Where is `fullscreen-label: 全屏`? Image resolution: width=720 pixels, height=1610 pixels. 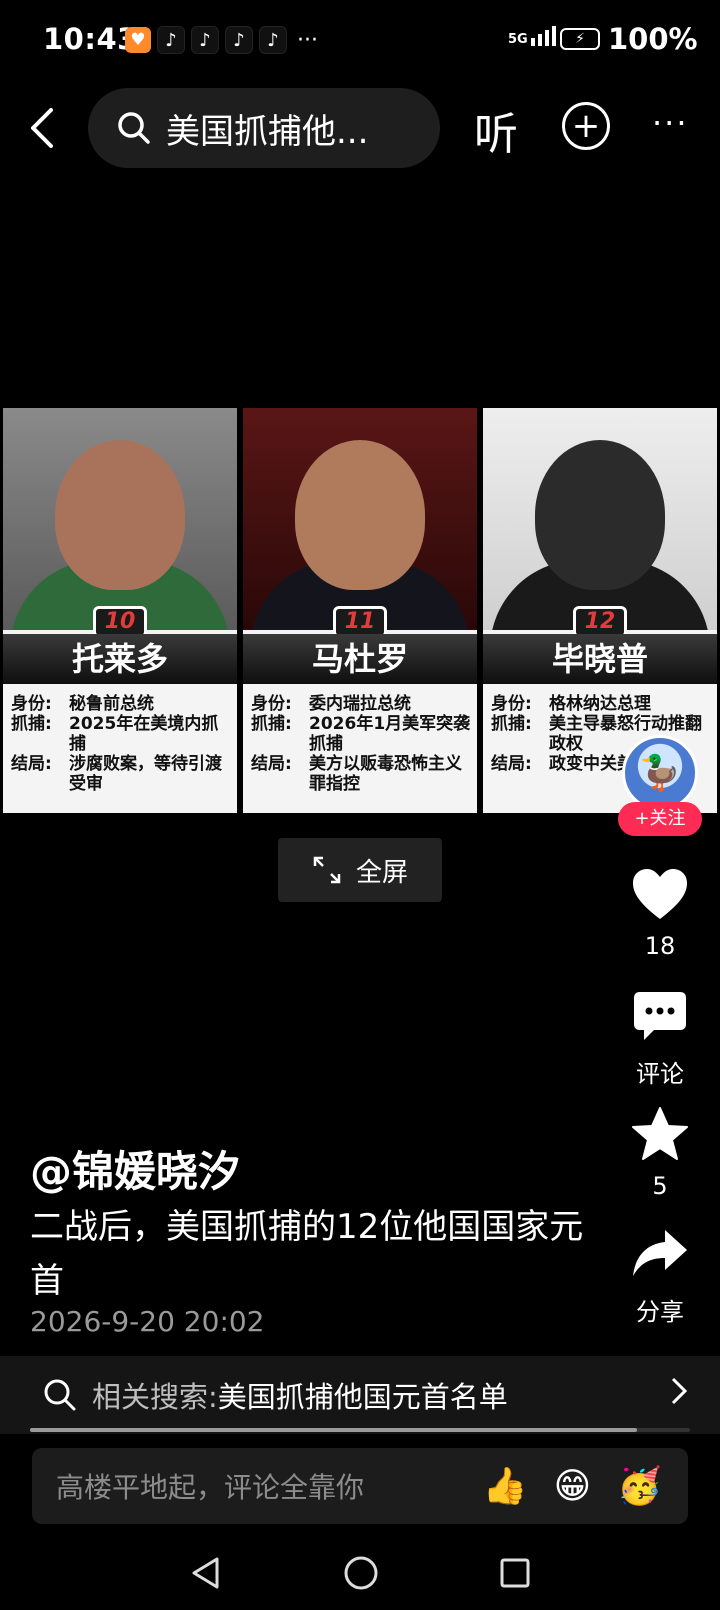 fullscreen-label: 全屏 is located at coordinates (381, 872).